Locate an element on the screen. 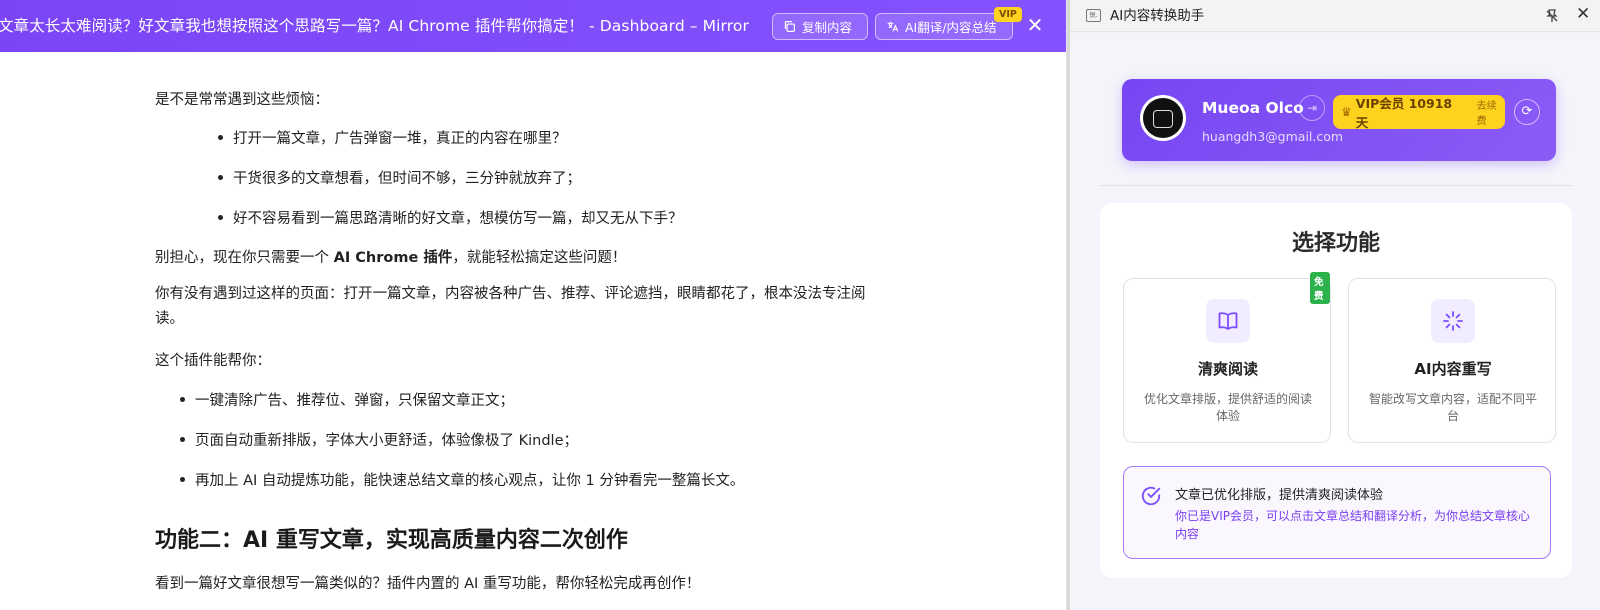 The image size is (1600, 610). function-section-title: 选择功能 is located at coordinates (1335, 243).